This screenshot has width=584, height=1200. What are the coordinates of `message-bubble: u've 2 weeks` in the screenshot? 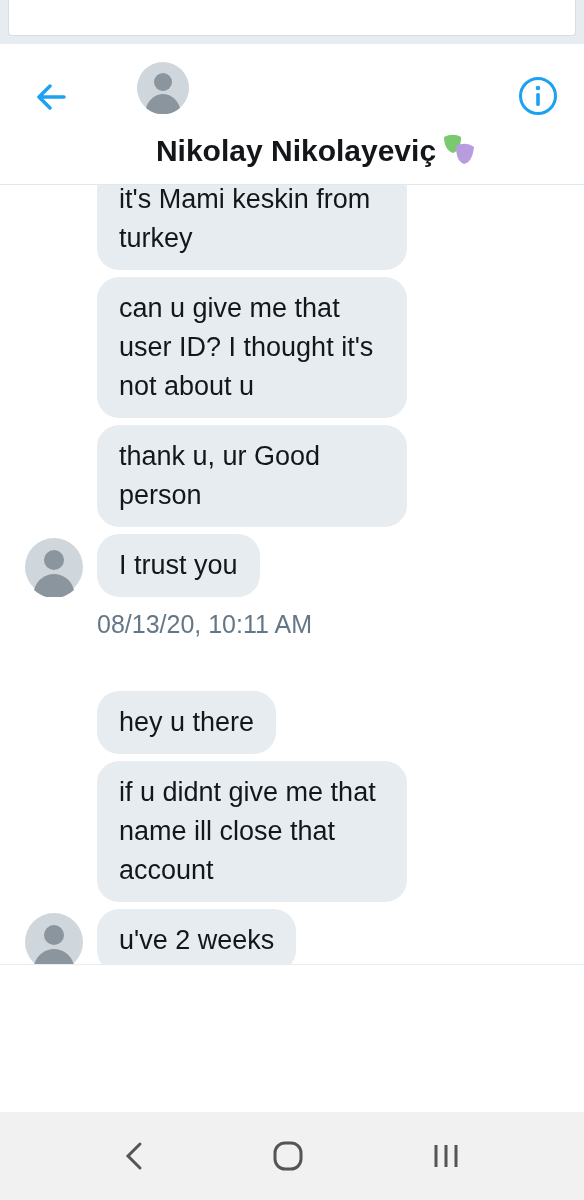 It's located at (197, 936).